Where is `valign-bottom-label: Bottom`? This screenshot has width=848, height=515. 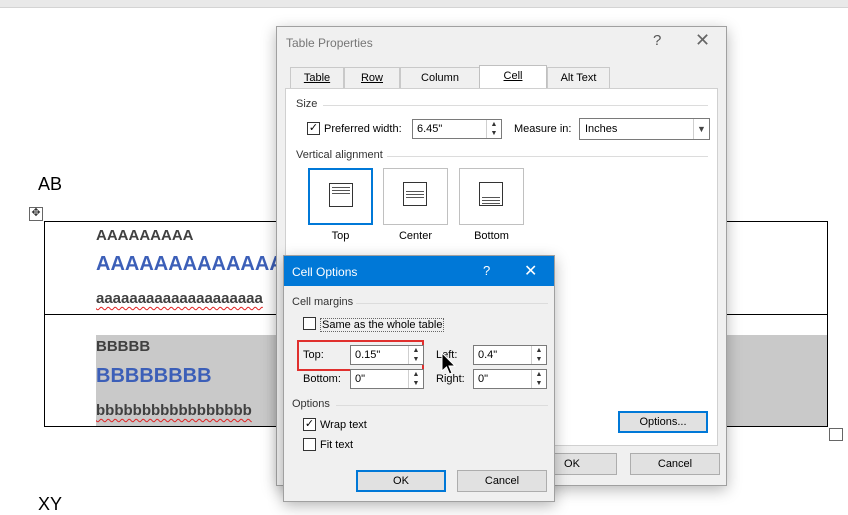
valign-bottom-label: Bottom is located at coordinates (491, 236).